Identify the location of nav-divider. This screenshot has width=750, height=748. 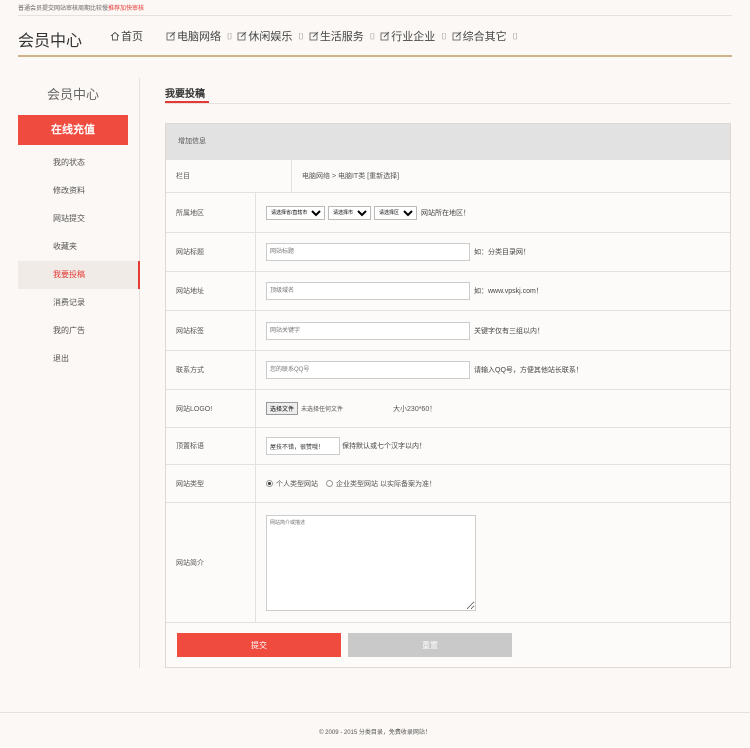
(375, 56).